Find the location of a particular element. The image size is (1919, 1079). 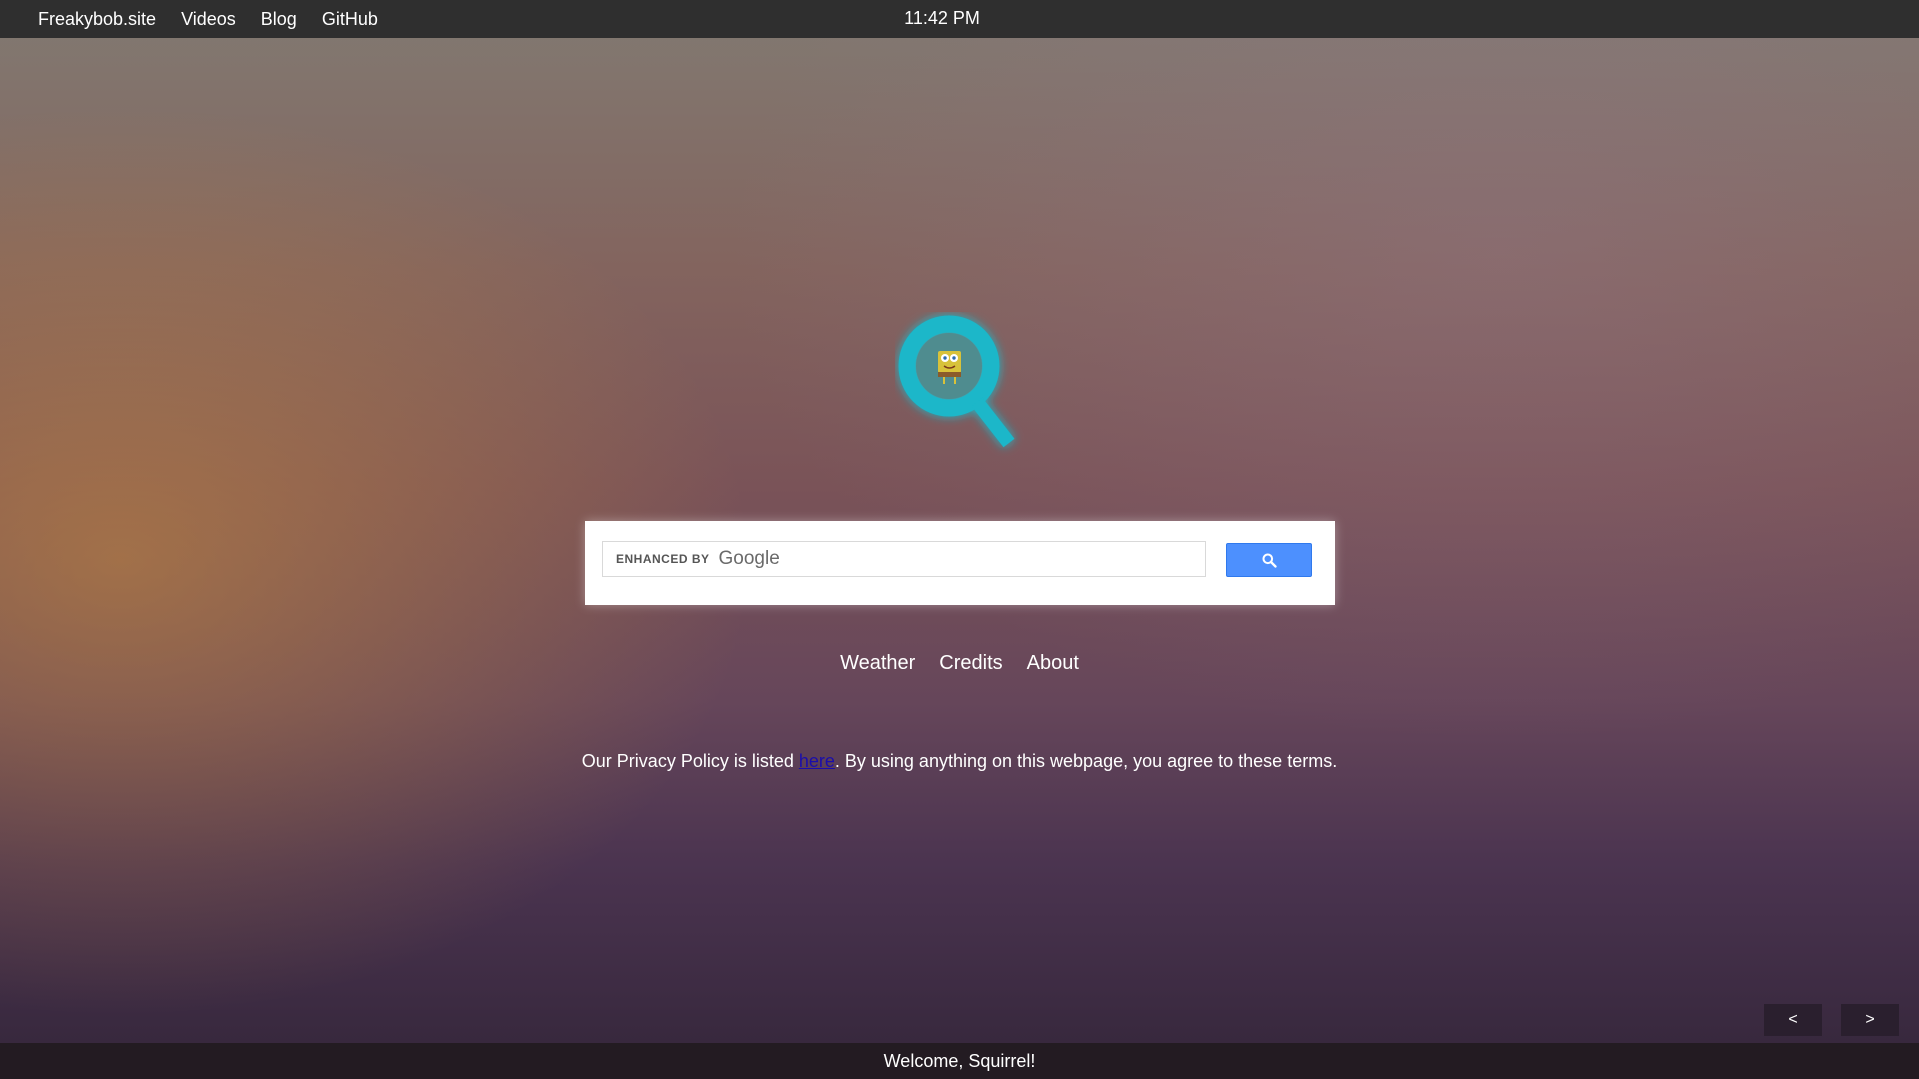

welcome-message: Welcome, Squirrel! is located at coordinates (959, 1061).